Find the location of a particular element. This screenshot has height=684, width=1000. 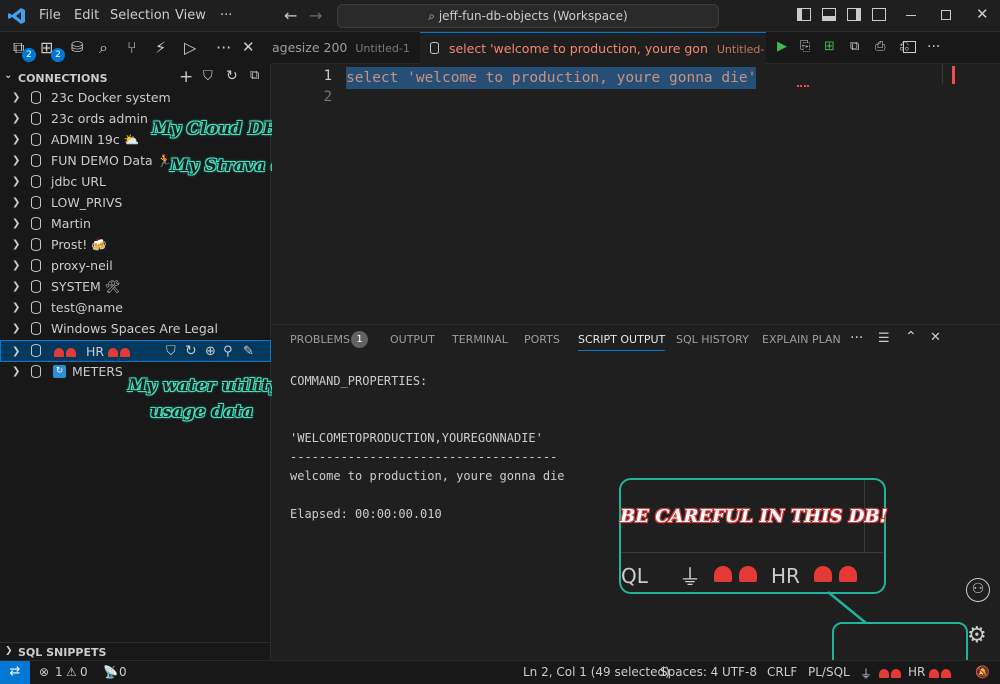

maximize-icon is located at coordinates (946, 15).